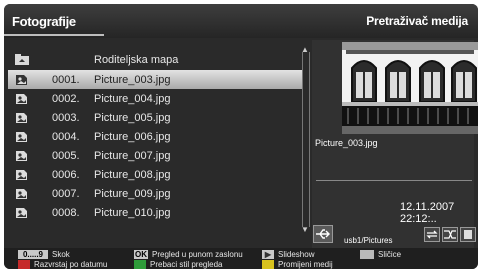  What do you see at coordinates (305, 264) in the screenshot?
I see `legend-change-media-label: Promijeni medij` at bounding box center [305, 264].